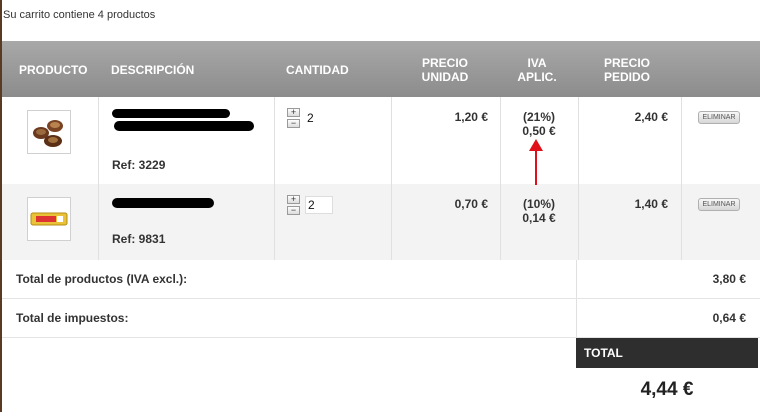  I want to click on column-header-precio-pedido: PRECIO PEDIDO, so click(627, 70).